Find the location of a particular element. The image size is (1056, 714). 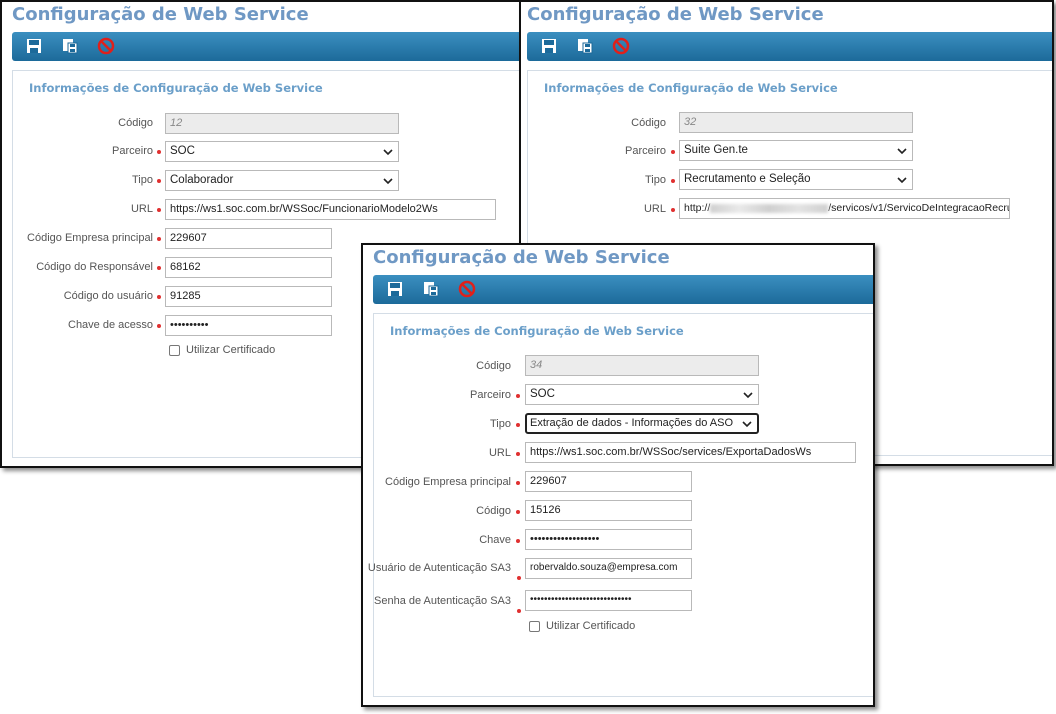

usuario-sa3-label: Usuário de Autenticação SA3 is located at coordinates (439, 568).